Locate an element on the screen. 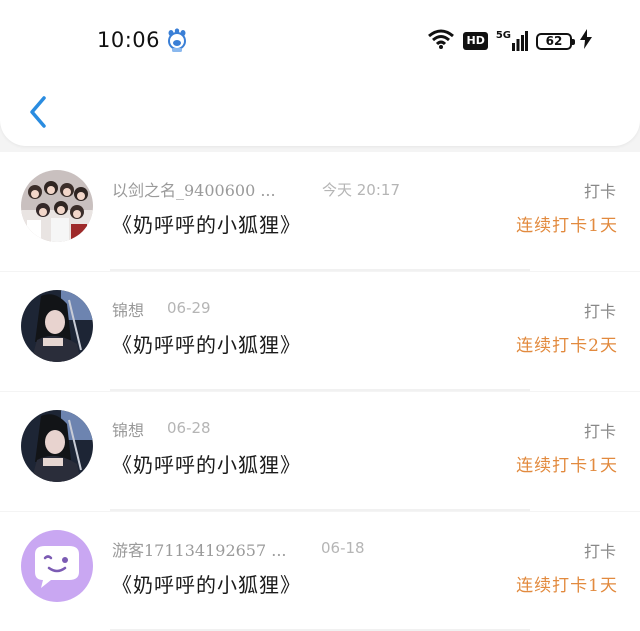 The height and width of the screenshot is (631, 640). battery-level: 62 is located at coordinates (554, 41).